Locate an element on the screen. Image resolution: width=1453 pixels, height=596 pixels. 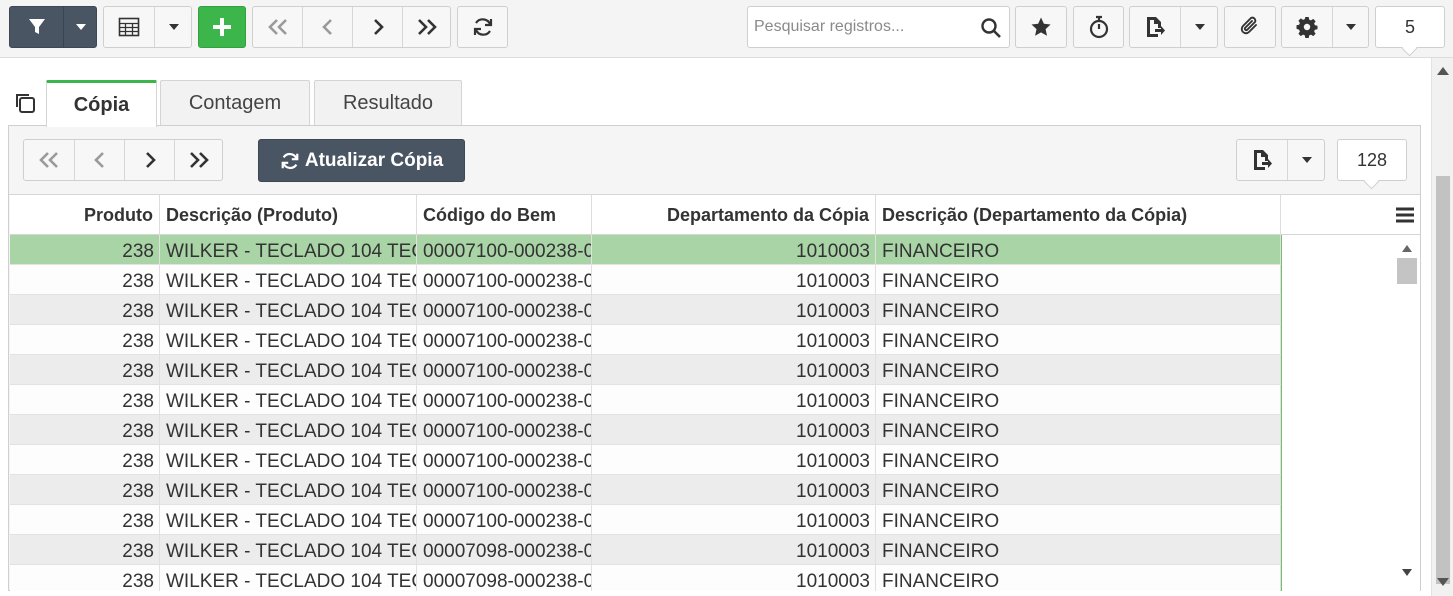
column-header-codigo-bem: Código do Bem is located at coordinates (504, 215).